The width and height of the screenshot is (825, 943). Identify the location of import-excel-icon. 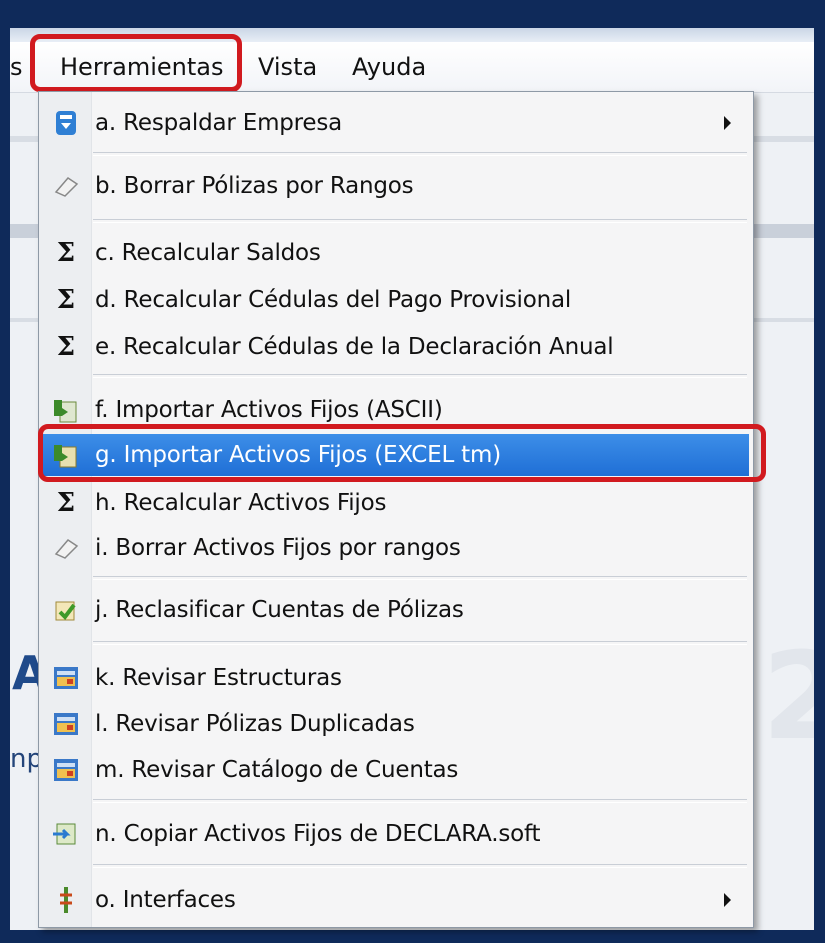
(66, 455).